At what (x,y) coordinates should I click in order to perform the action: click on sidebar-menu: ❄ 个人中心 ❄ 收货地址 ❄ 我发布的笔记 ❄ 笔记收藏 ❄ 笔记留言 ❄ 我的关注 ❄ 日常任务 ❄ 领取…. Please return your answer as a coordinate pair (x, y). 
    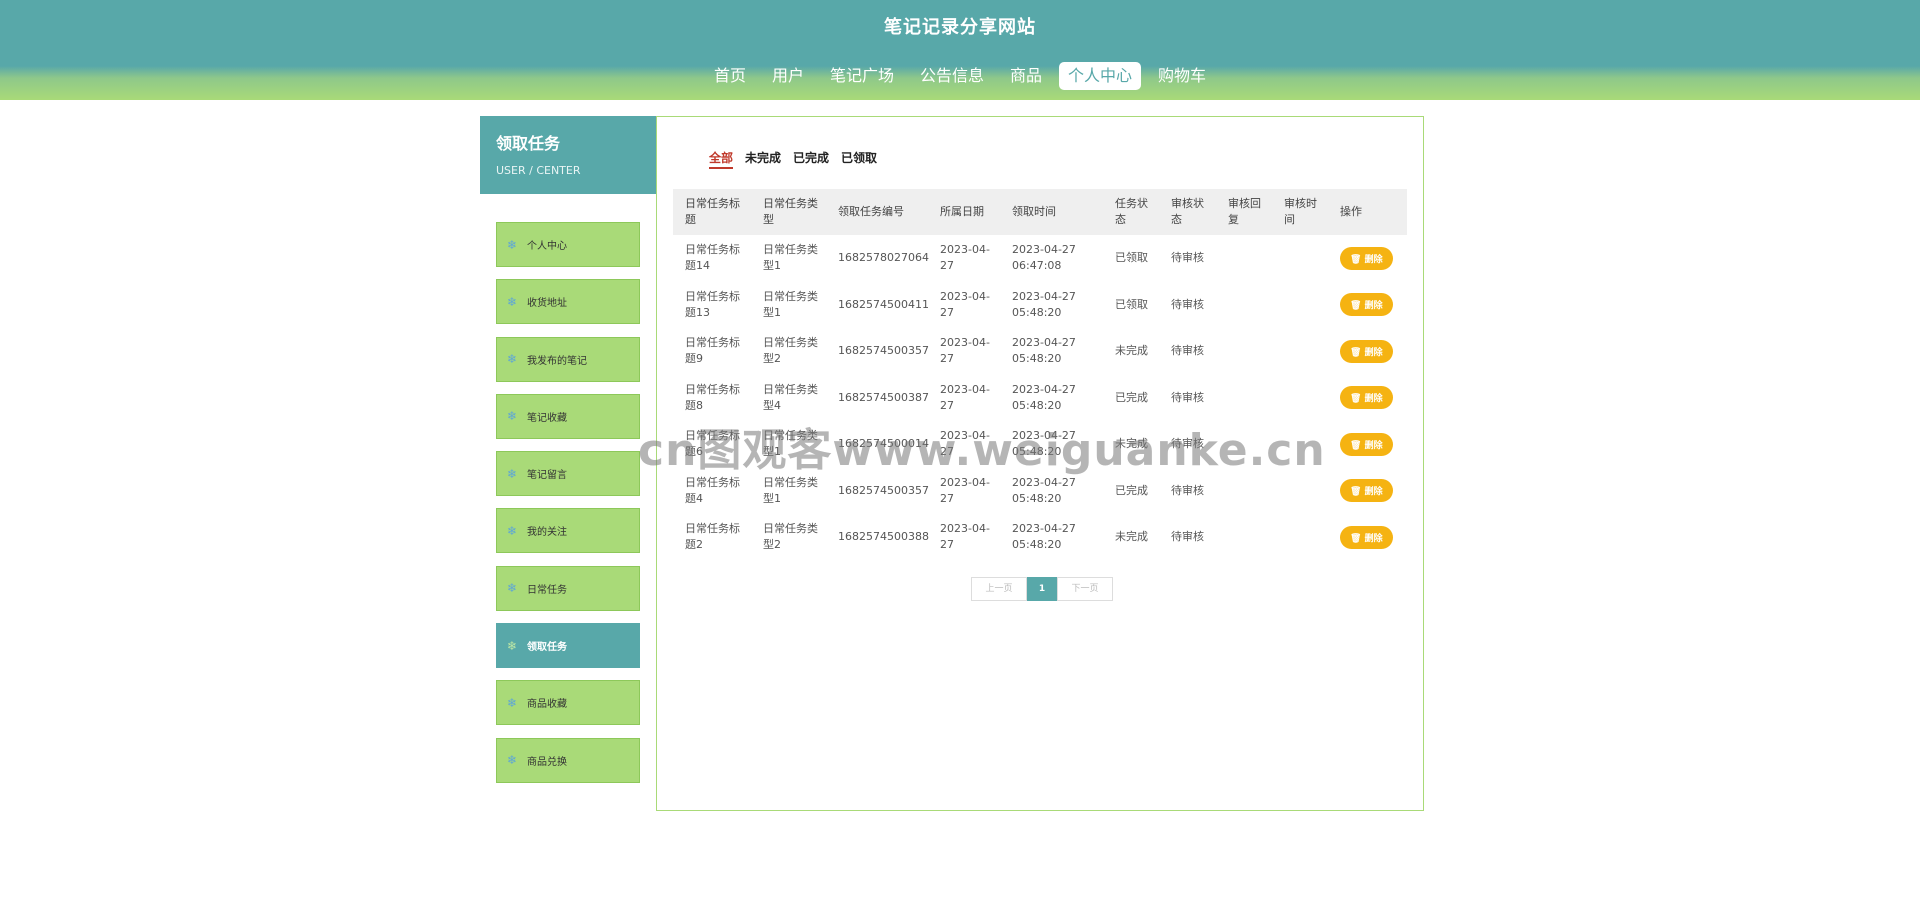
    Looking at the image, I should click on (568, 508).